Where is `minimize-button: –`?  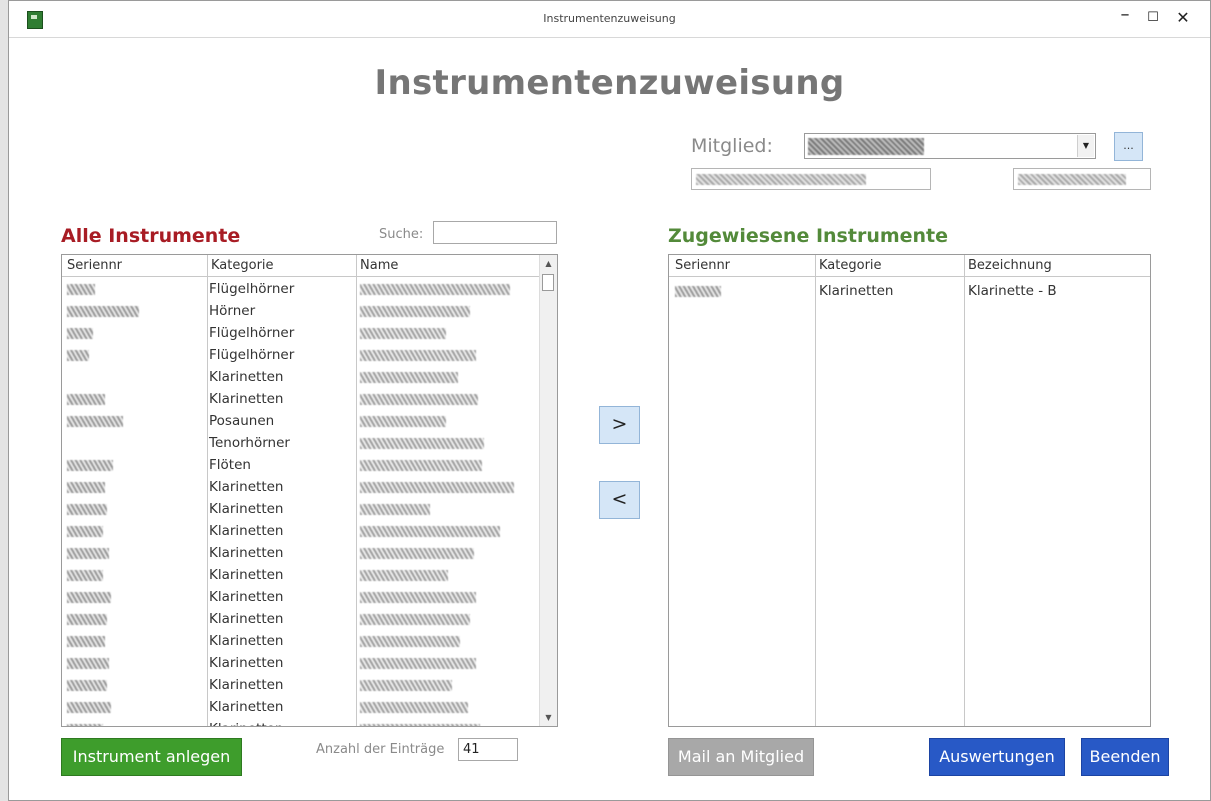 minimize-button: – is located at coordinates (1125, 15).